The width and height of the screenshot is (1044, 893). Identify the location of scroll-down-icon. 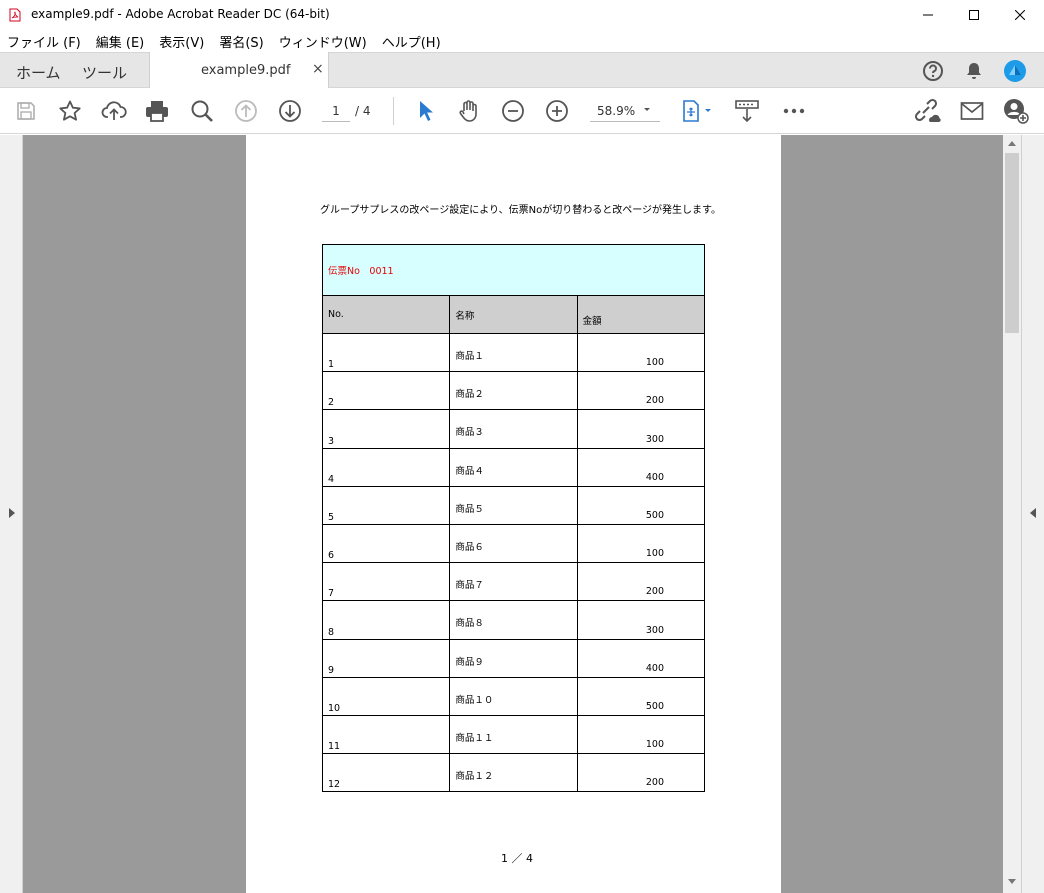
(1012, 881).